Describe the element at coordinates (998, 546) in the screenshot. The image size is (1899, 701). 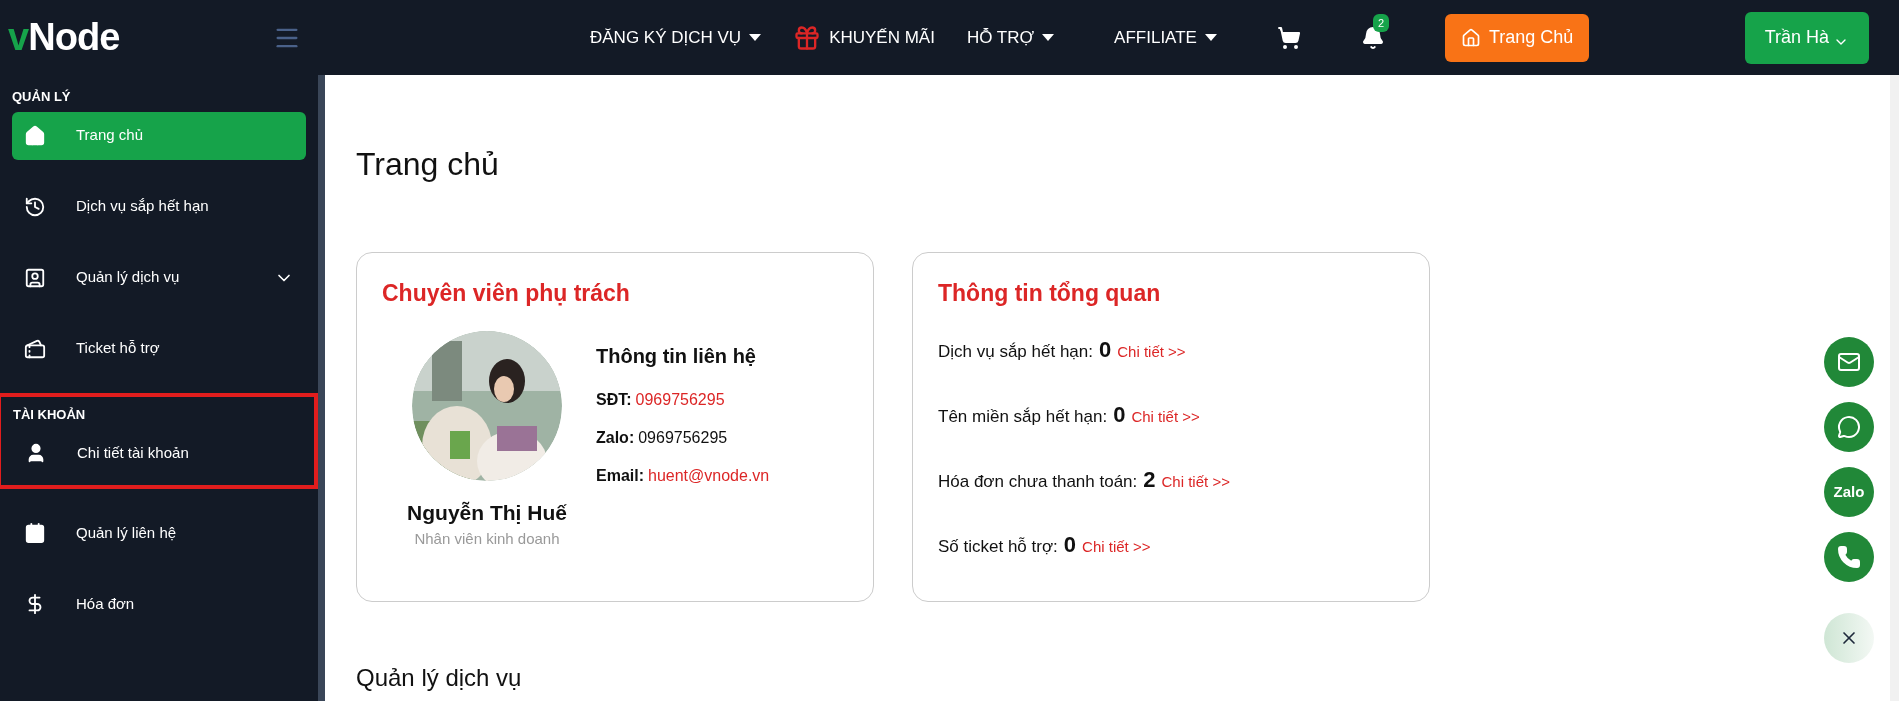
I see `stat-label: Số ticket hỗ trợ:` at that location.